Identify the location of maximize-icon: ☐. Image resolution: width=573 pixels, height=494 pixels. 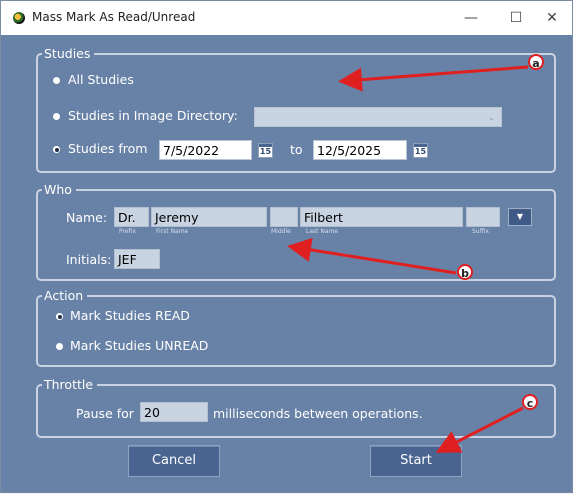
(516, 18).